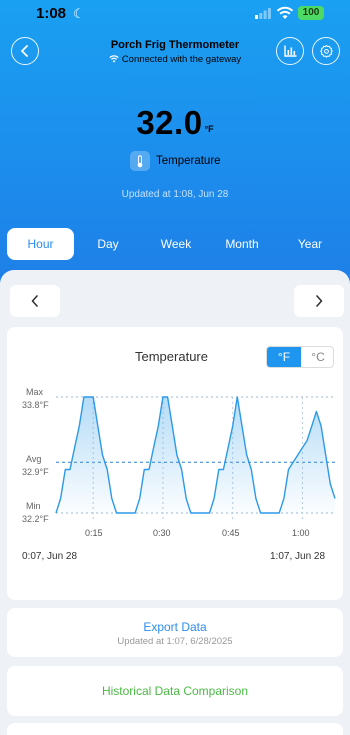 Image resolution: width=350 pixels, height=735 pixels. Describe the element at coordinates (181, 59) in the screenshot. I see `connection-text: Connected with the gateway` at that location.